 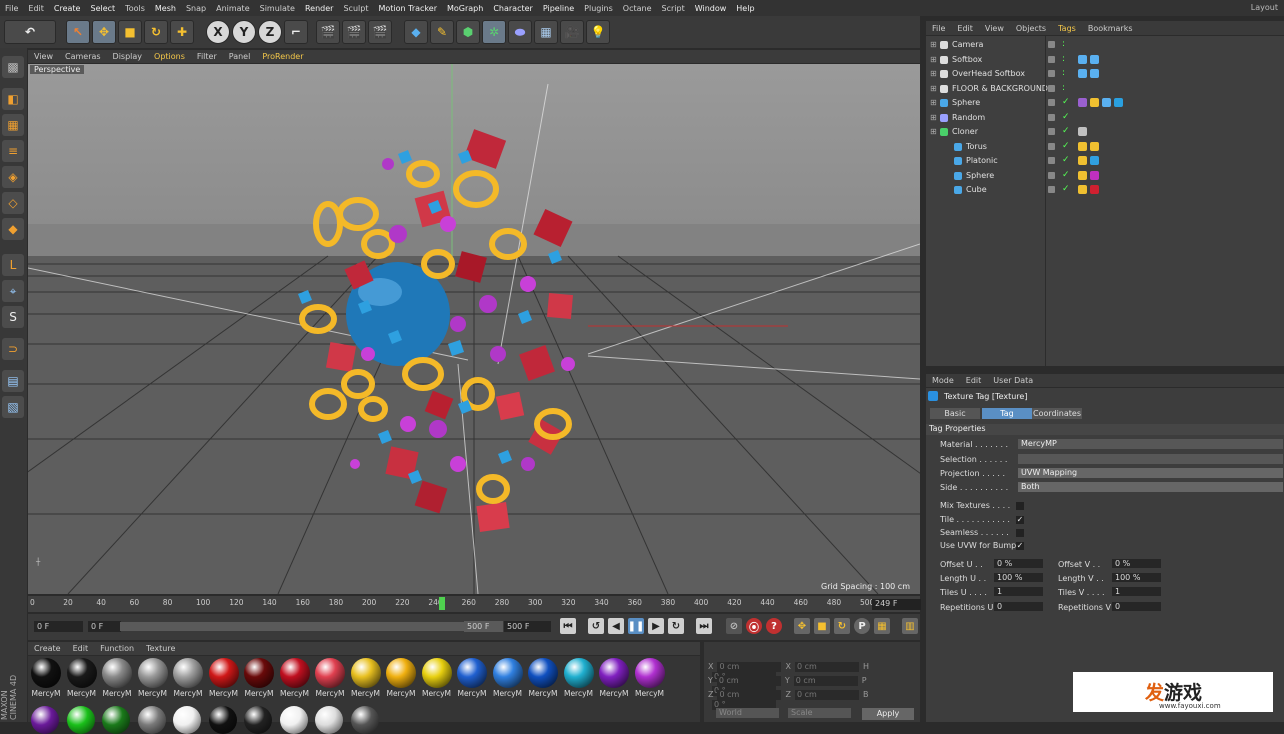 I want to click on menu-script: Script, so click(x=673, y=8).